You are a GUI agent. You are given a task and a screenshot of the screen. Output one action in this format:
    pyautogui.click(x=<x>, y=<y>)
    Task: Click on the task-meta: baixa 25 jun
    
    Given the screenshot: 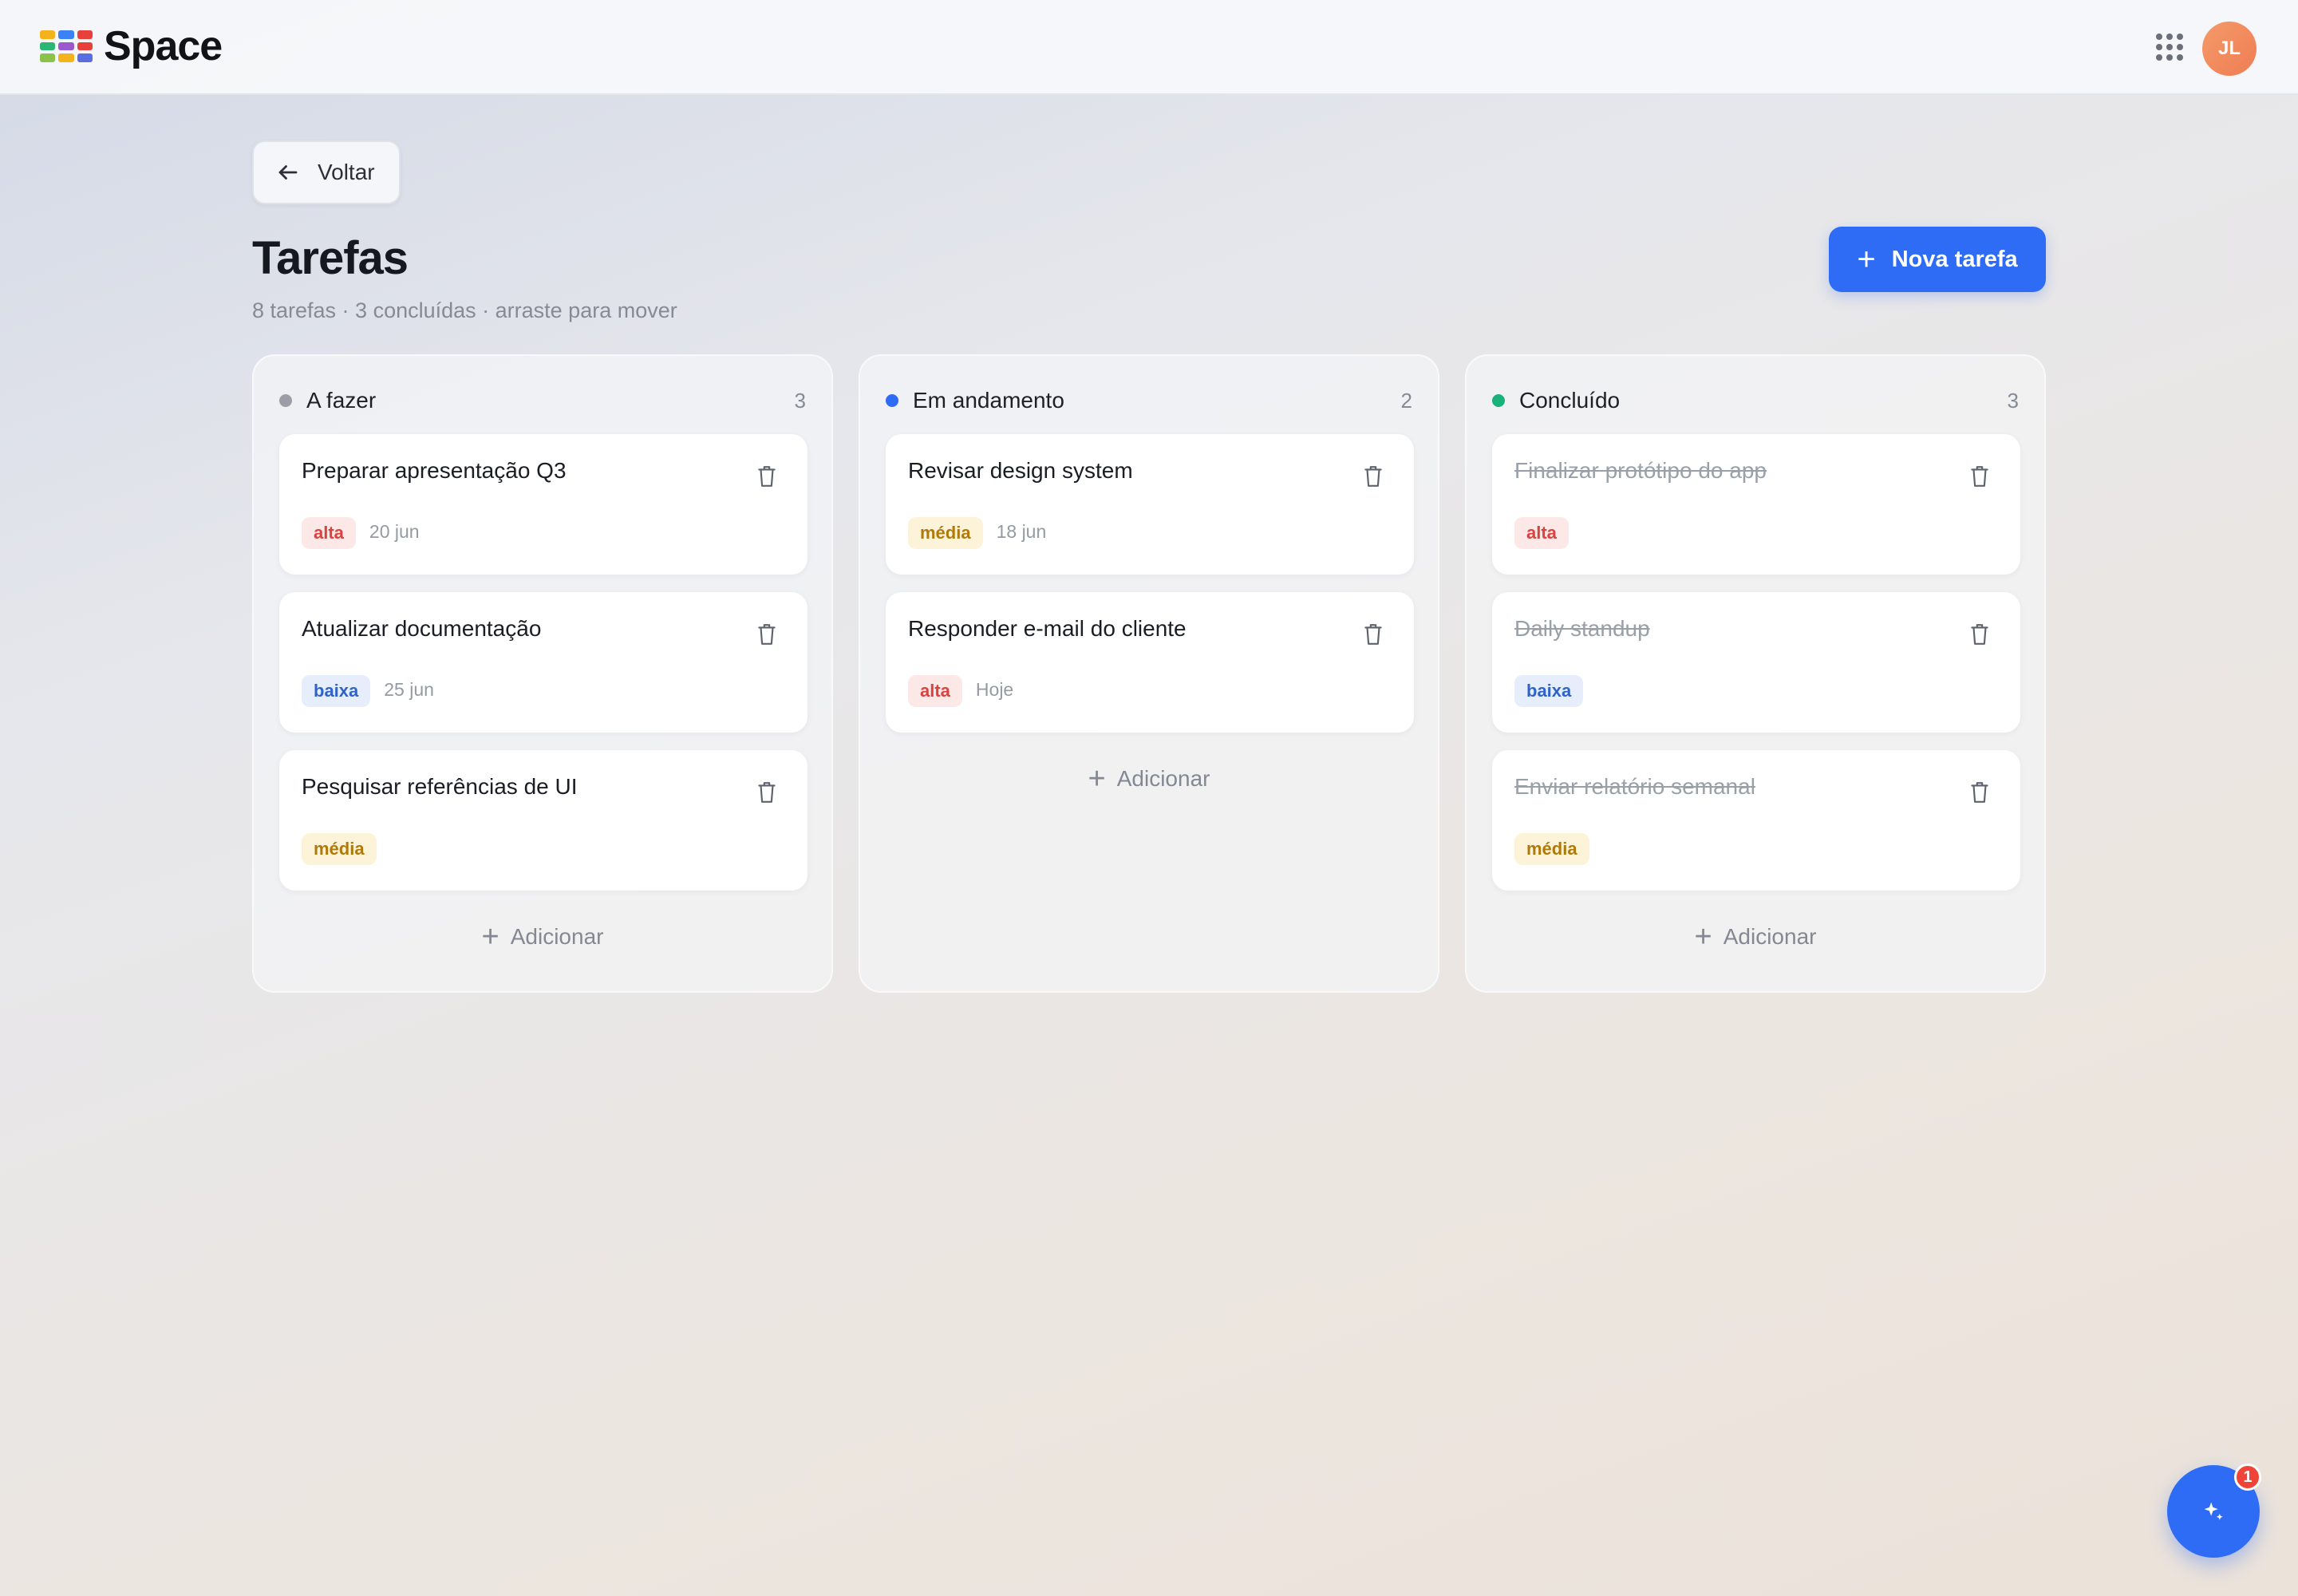 What is the action you would take?
    pyautogui.click(x=368, y=691)
    